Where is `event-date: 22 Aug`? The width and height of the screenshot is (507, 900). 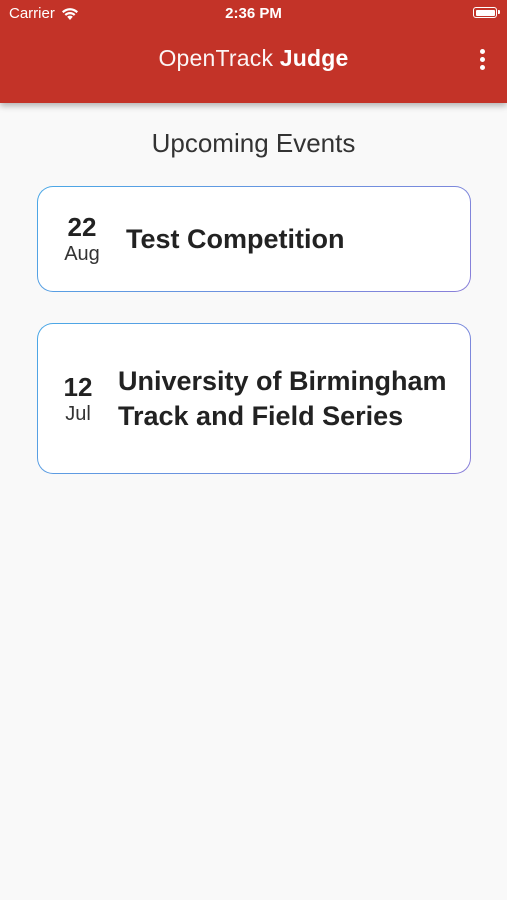 event-date: 22 Aug is located at coordinates (82, 239).